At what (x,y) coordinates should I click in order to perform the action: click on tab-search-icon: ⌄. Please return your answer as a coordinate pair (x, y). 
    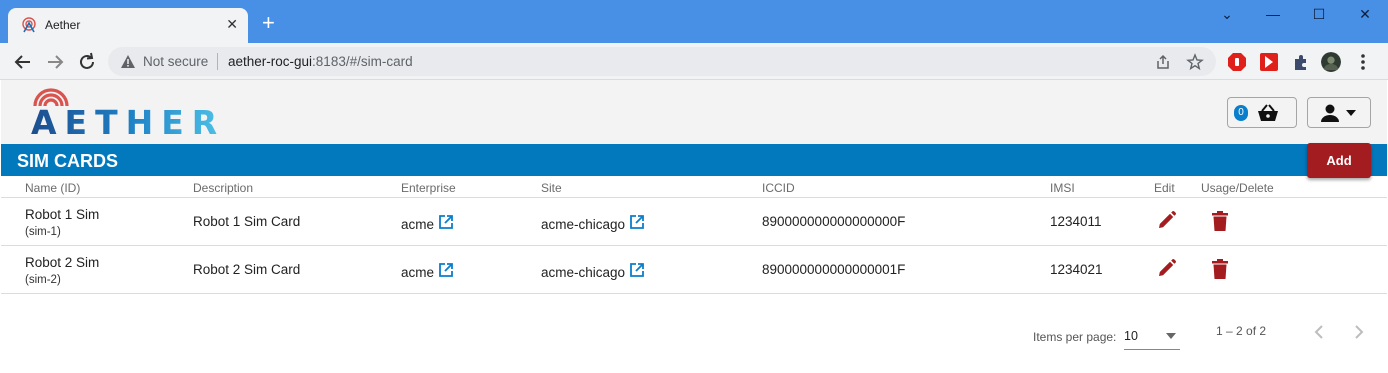
    Looking at the image, I should click on (1227, 14).